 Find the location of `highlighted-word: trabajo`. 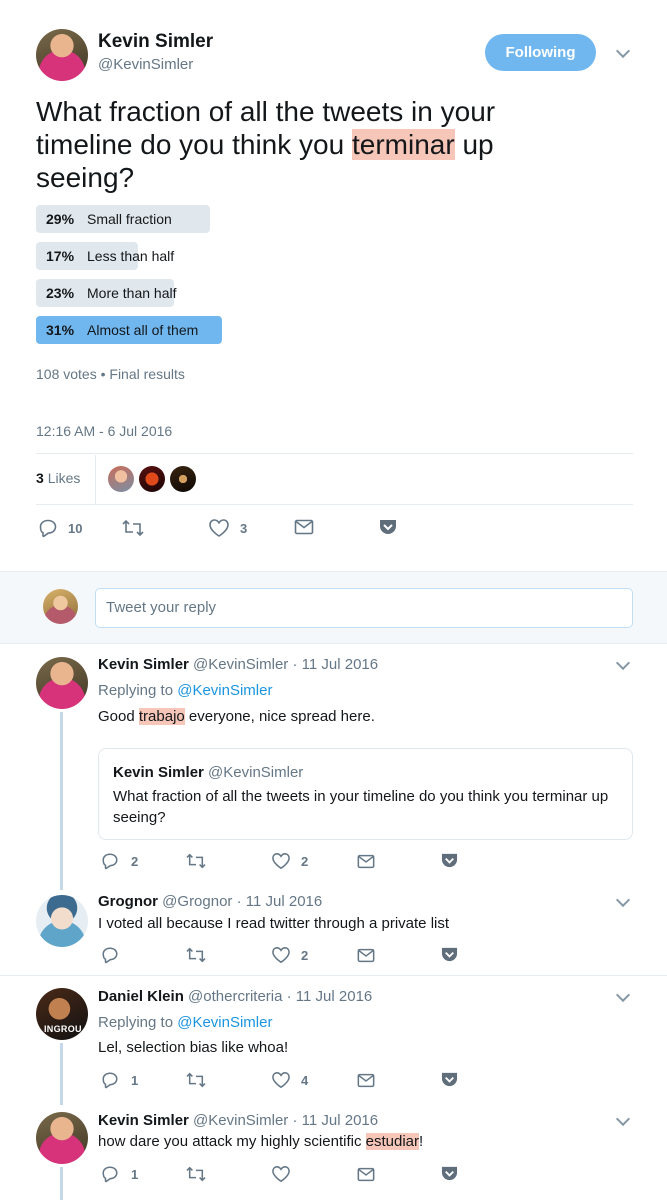

highlighted-word: trabajo is located at coordinates (161, 716).